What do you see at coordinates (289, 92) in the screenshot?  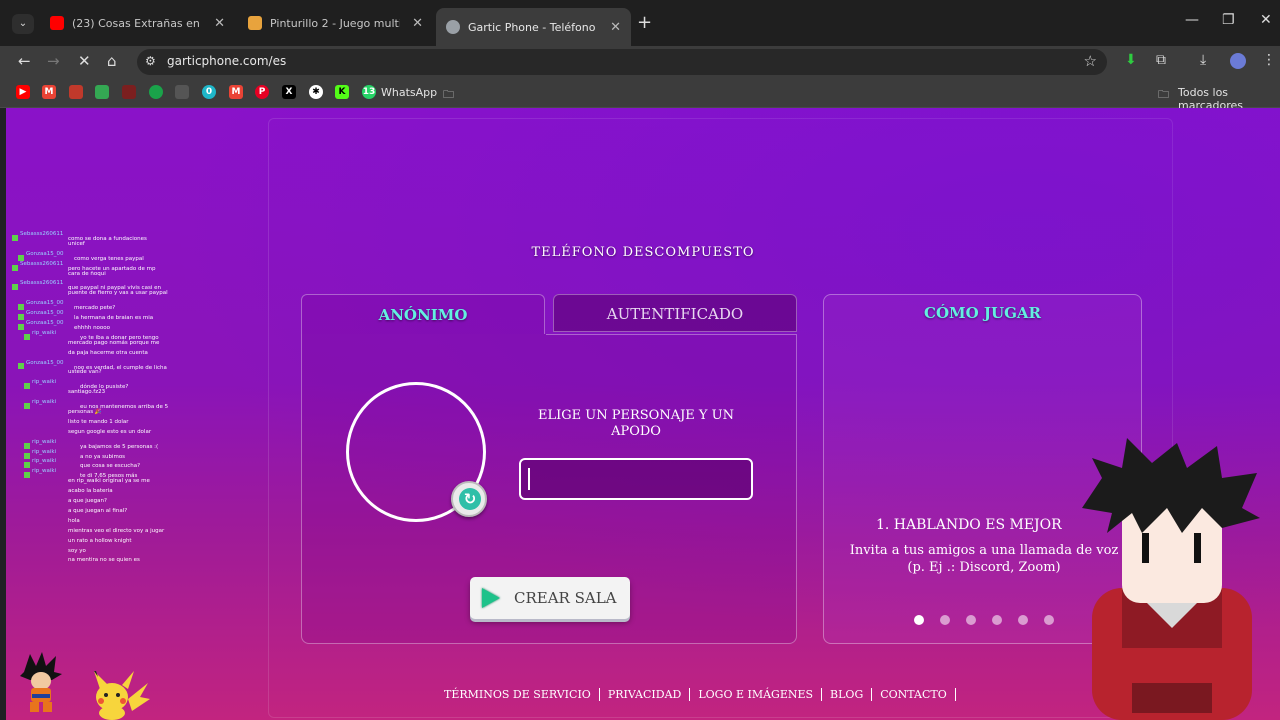 I see `x-bookmark-icon: X` at bounding box center [289, 92].